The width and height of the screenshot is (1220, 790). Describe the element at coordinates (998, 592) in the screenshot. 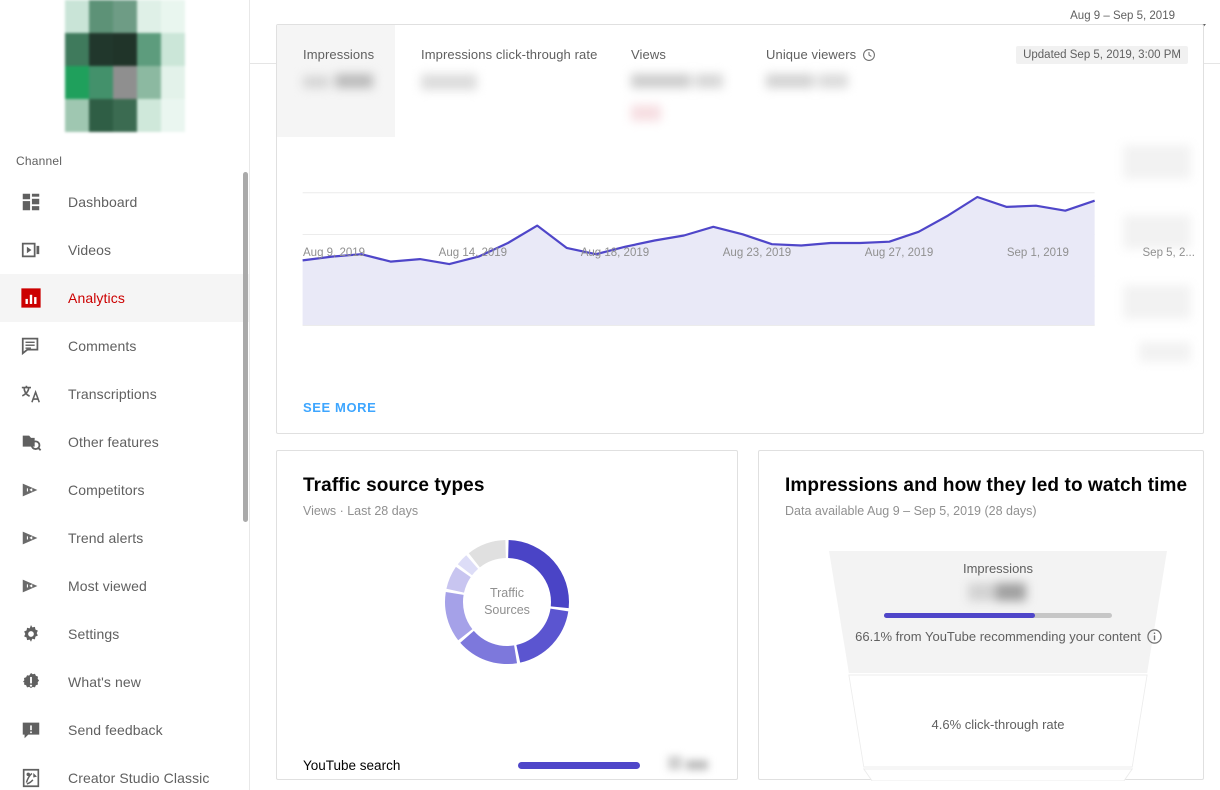

I see `funnel-value-redacted` at that location.